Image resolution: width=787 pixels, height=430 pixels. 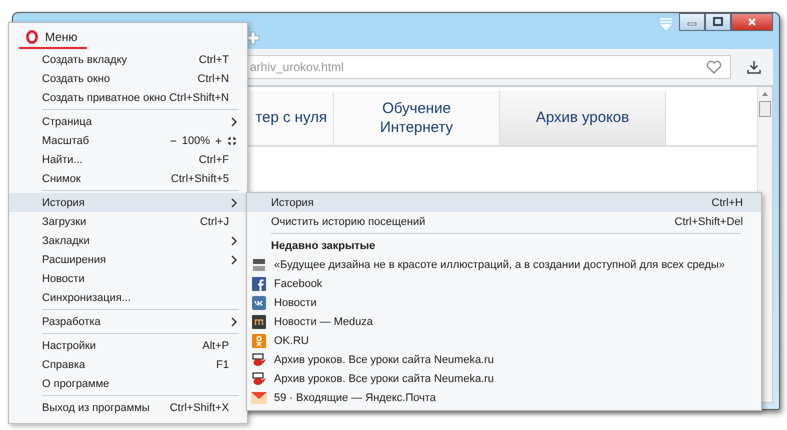 I want to click on menu-item: О программе, so click(x=128, y=383).